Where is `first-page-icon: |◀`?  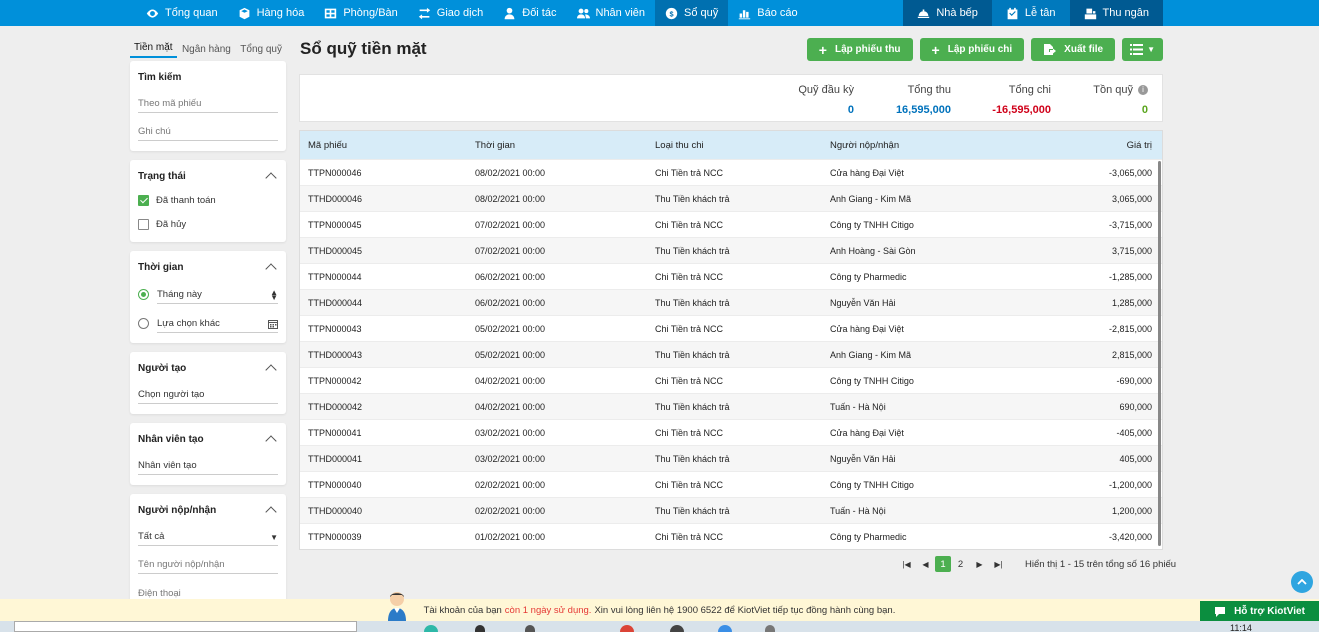
first-page-icon: |◀ is located at coordinates (906, 564).